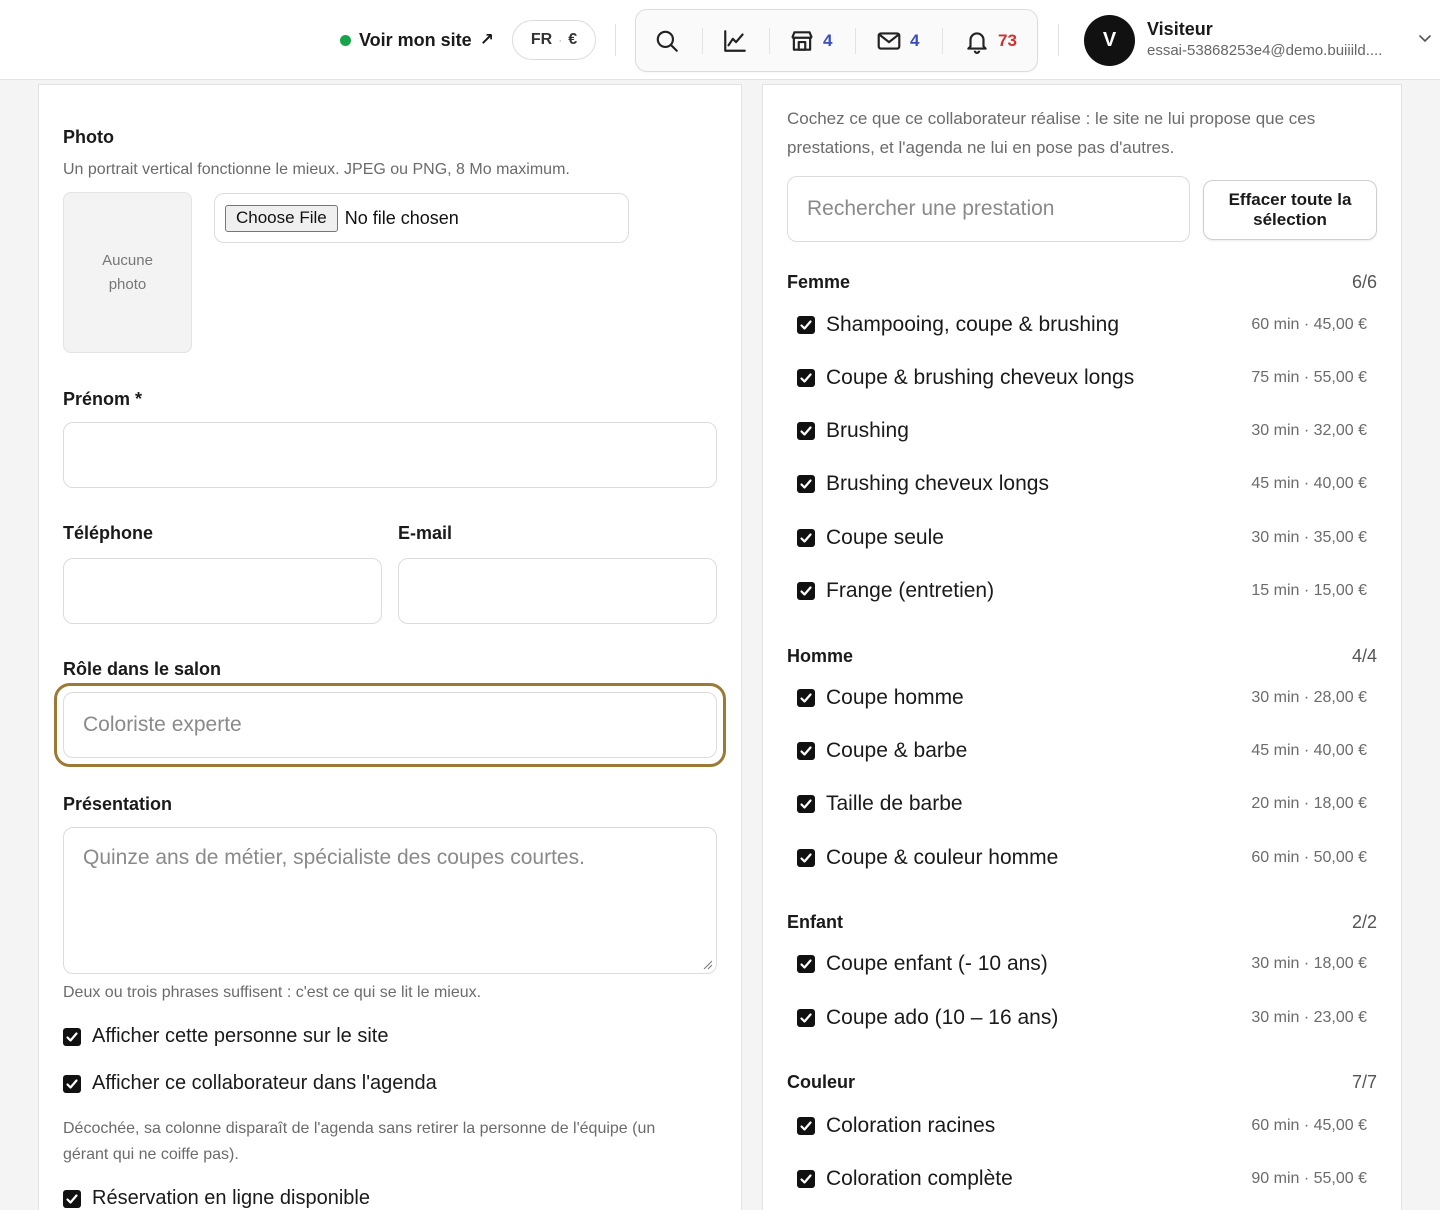 The width and height of the screenshot is (1440, 1210). What do you see at coordinates (820, 656) in the screenshot?
I see `category-title: Homme` at bounding box center [820, 656].